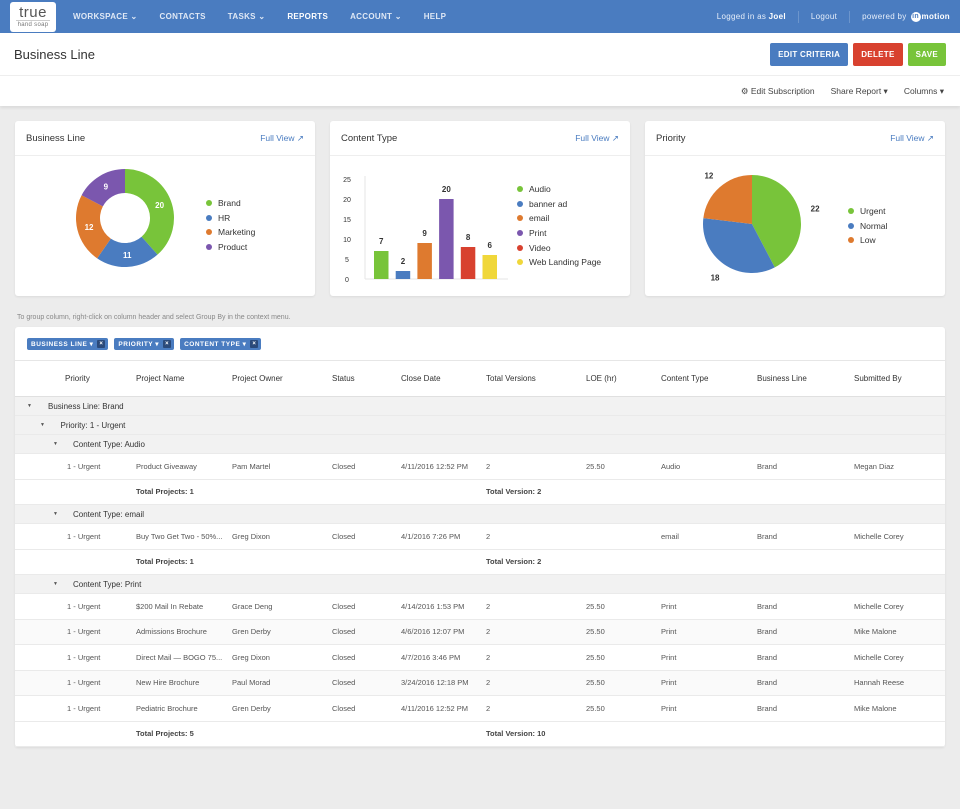 The image size is (960, 809). I want to click on legend-item: Brand, so click(230, 203).